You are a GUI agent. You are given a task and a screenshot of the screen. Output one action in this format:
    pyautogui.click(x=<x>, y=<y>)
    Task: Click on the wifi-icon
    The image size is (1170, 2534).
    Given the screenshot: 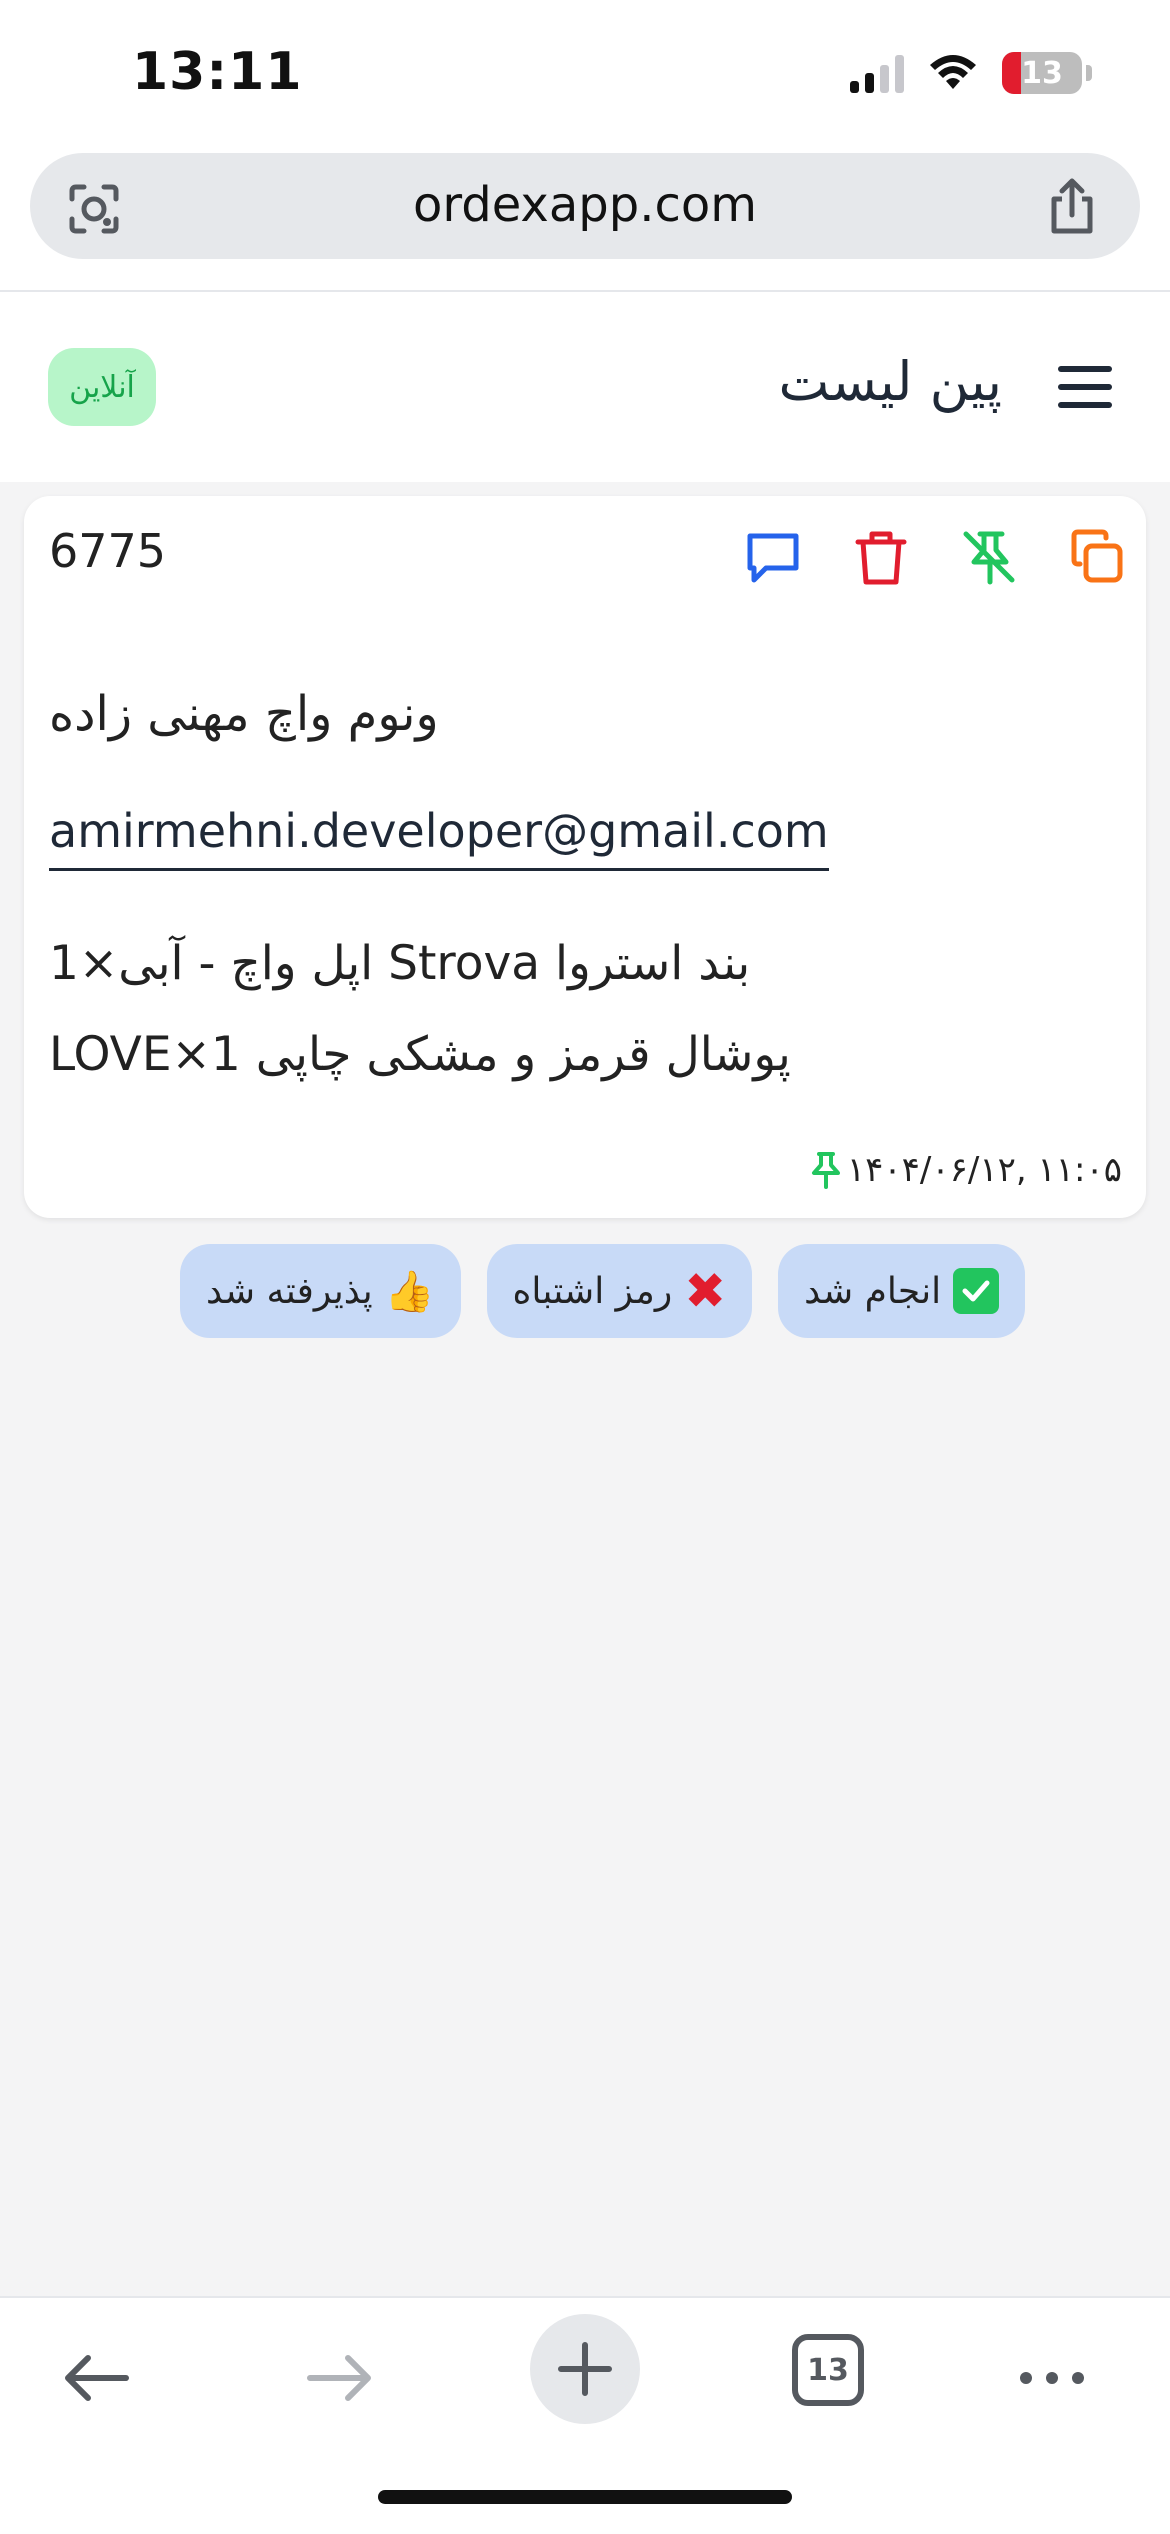 What is the action you would take?
    pyautogui.click(x=953, y=72)
    